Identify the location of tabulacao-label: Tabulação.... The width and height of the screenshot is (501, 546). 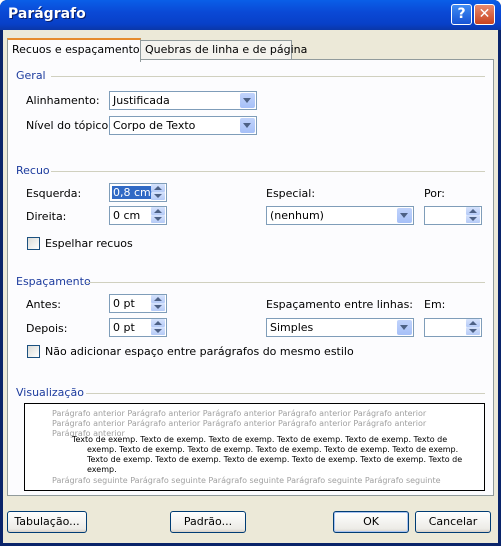
(47, 521).